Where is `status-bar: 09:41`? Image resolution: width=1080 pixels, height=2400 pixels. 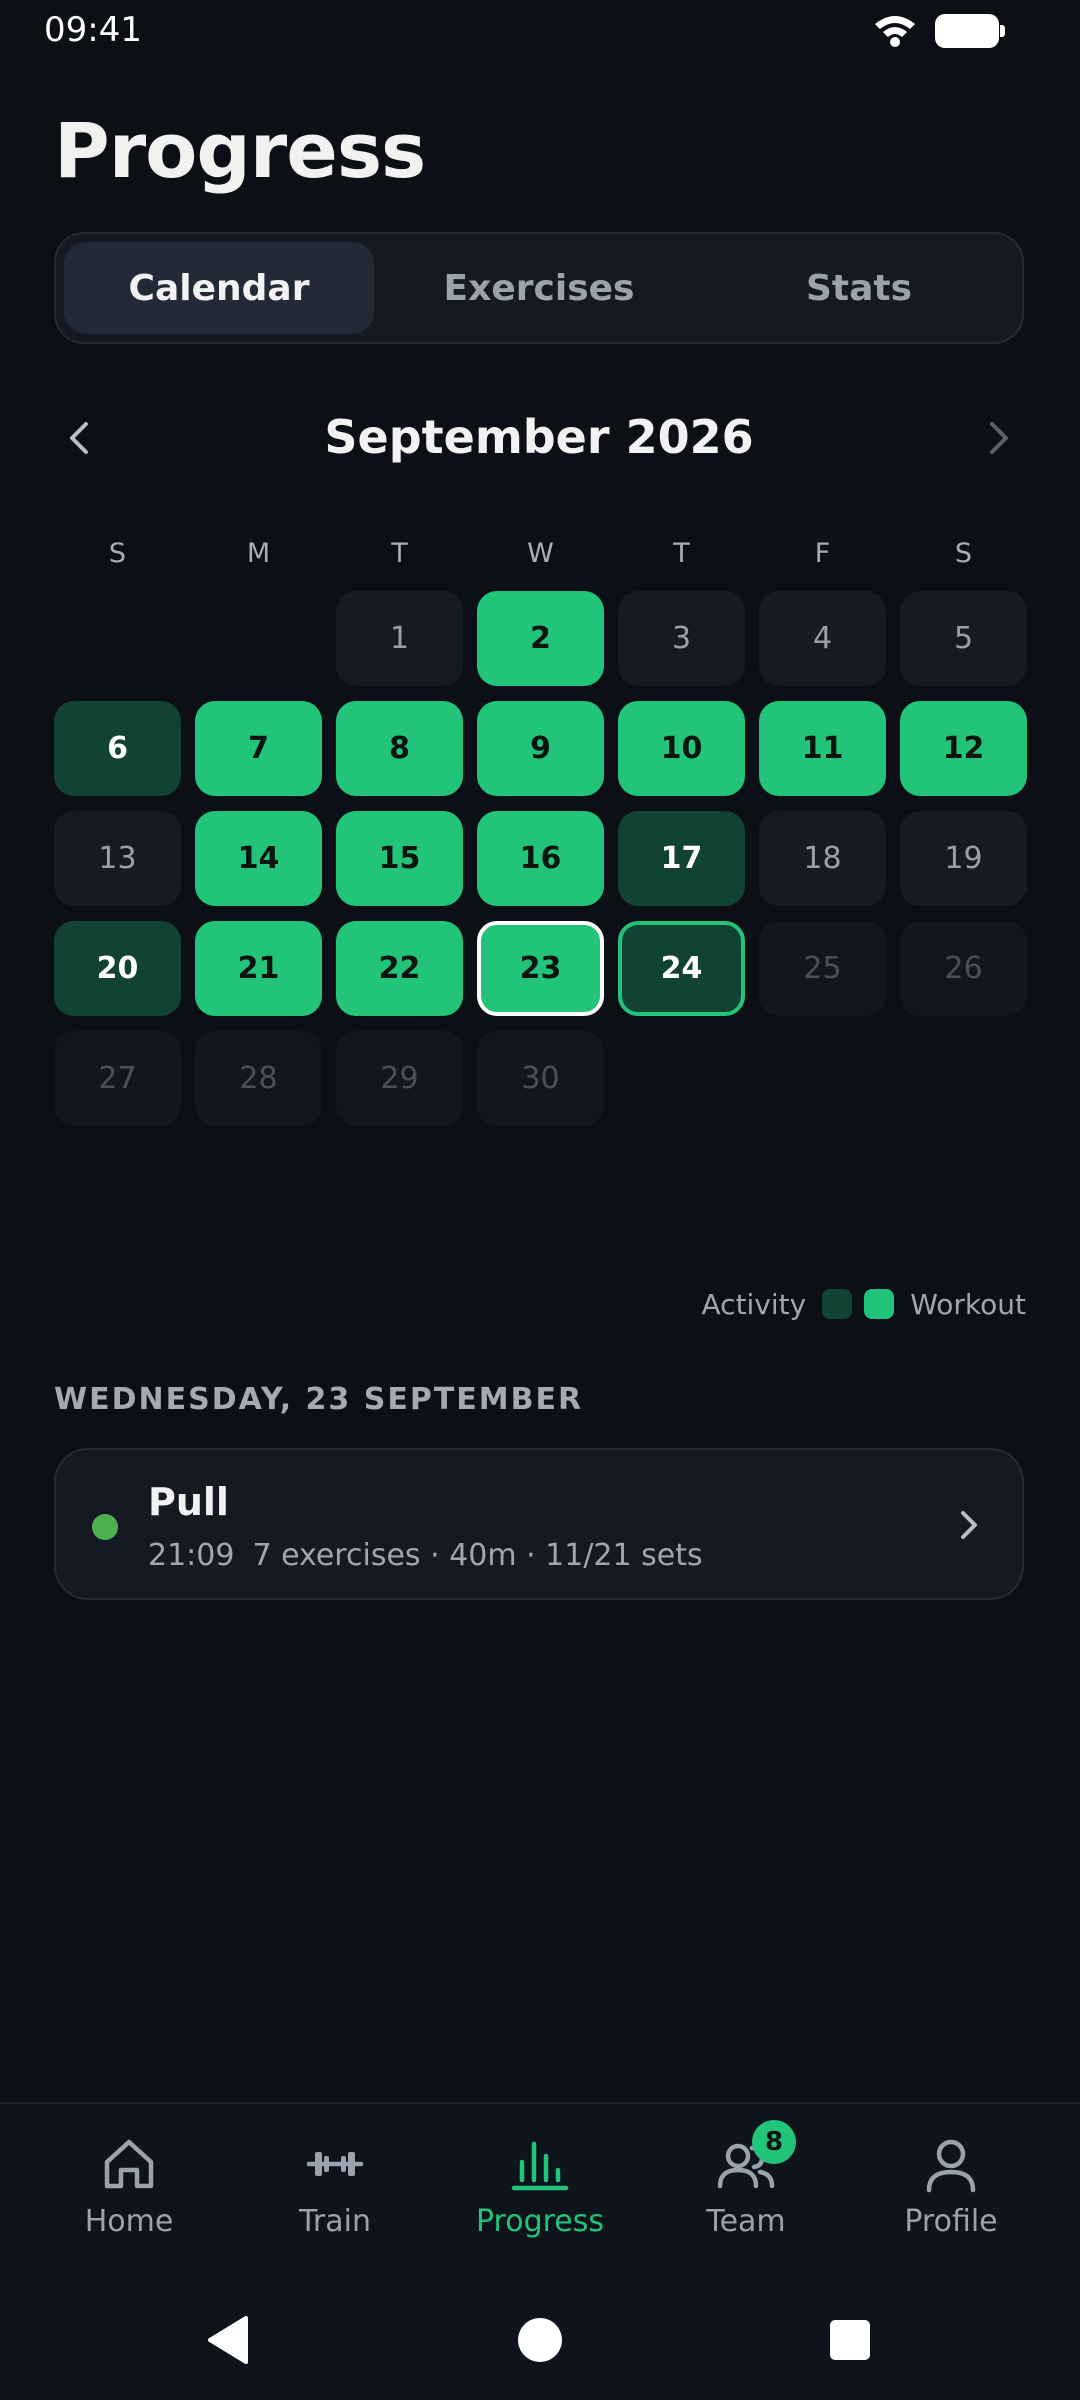
status-bar: 09:41 is located at coordinates (540, 31).